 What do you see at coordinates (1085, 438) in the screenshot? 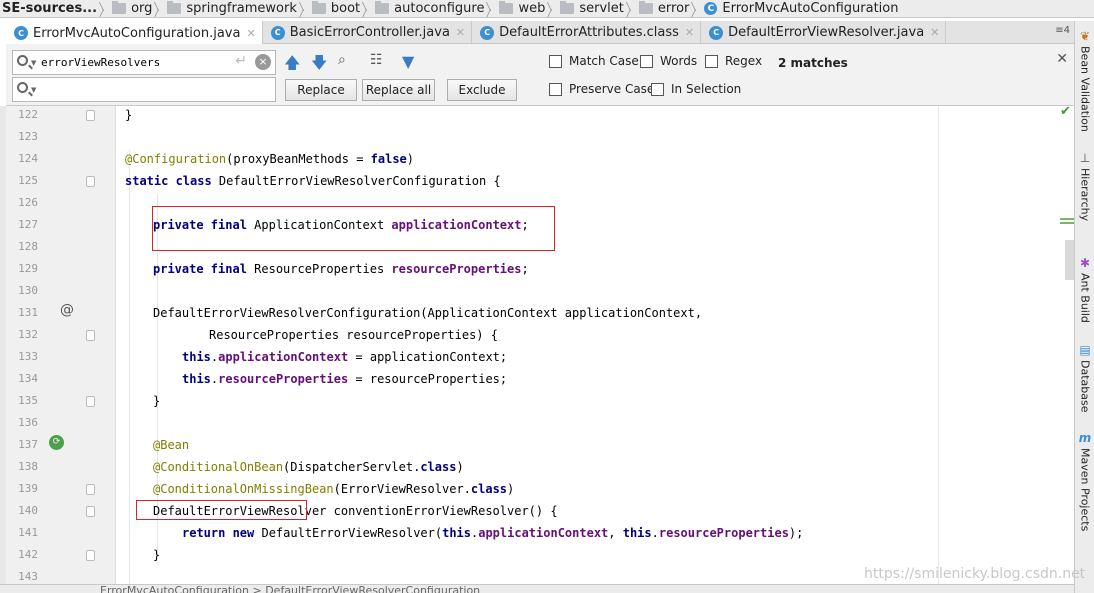
I see `maven-icon: m` at bounding box center [1085, 438].